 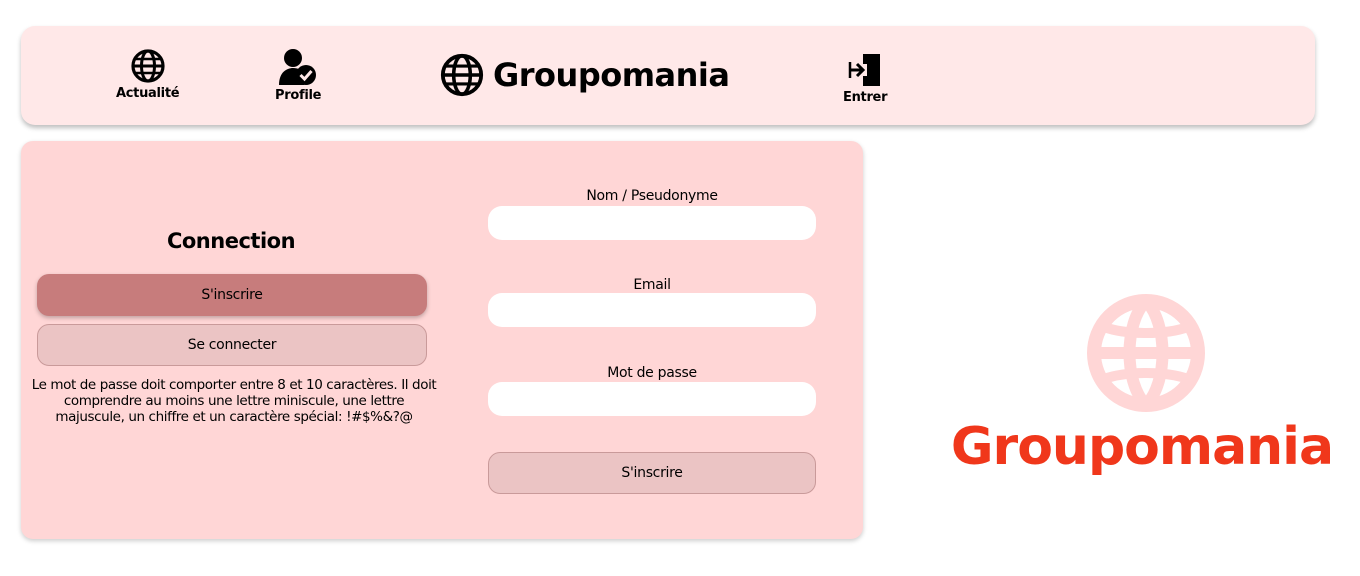 I want to click on signup-submit-button: S'inscrire, so click(x=652, y=473).